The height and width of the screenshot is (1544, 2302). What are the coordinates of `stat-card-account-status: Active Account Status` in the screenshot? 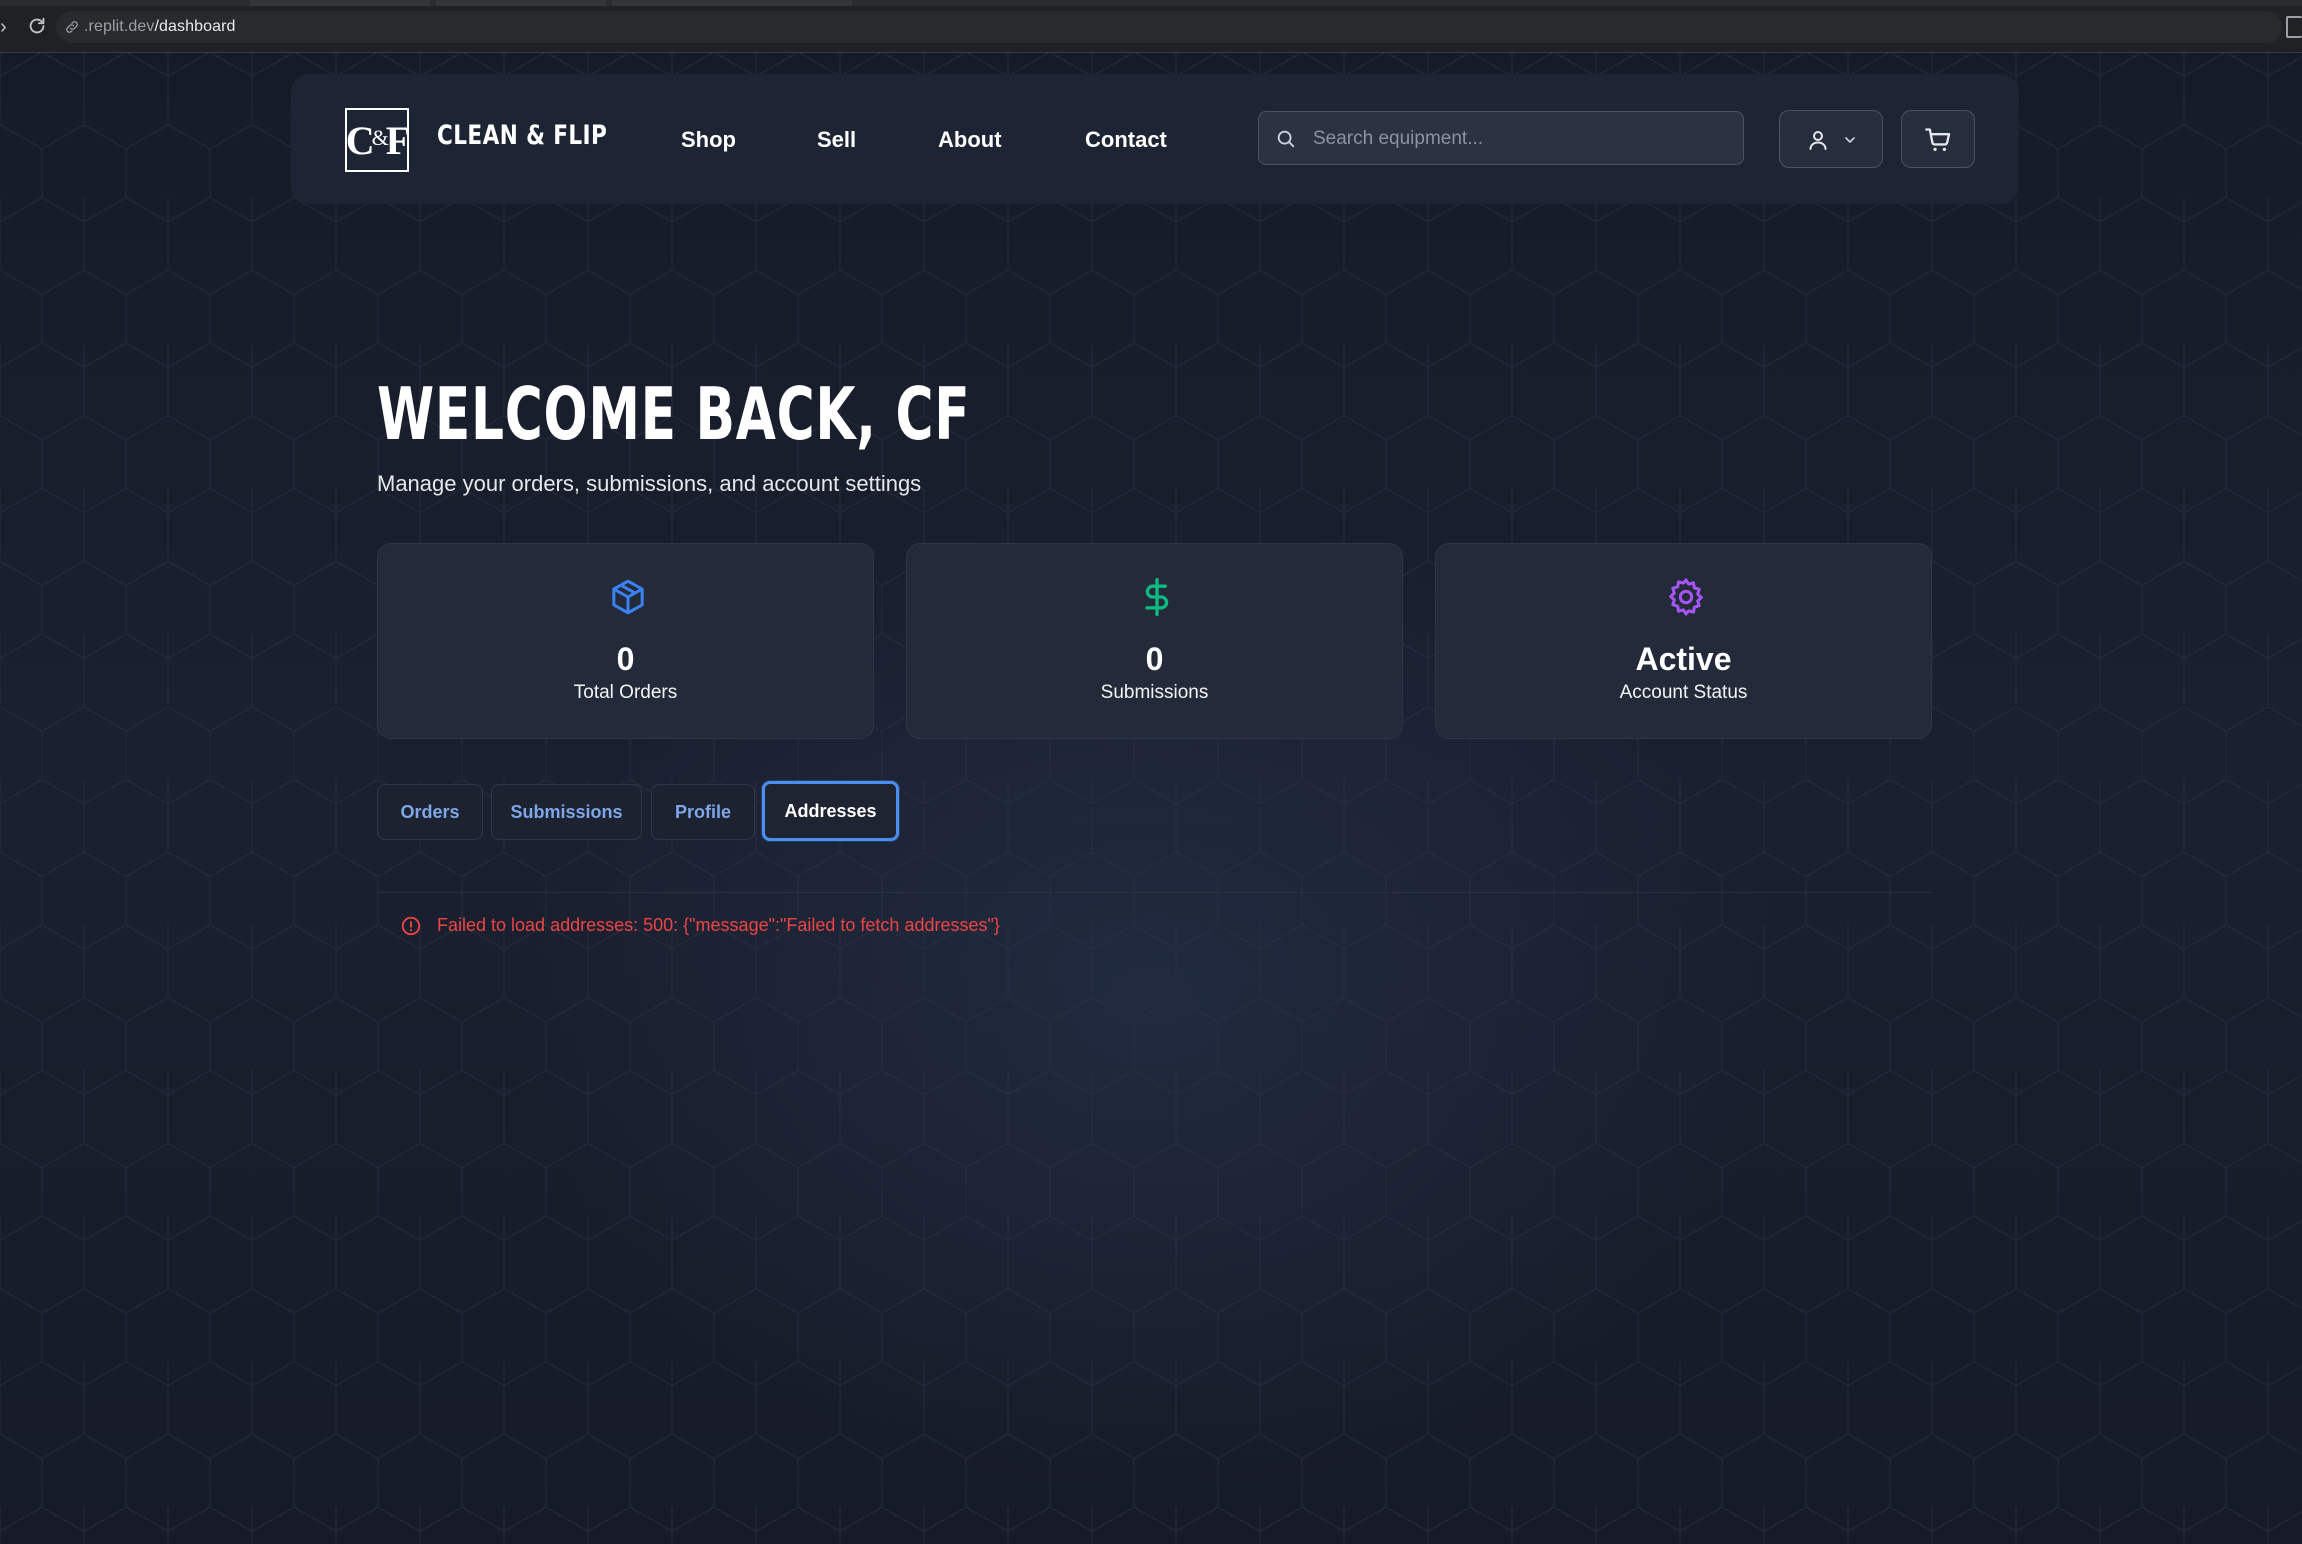 It's located at (1683, 641).